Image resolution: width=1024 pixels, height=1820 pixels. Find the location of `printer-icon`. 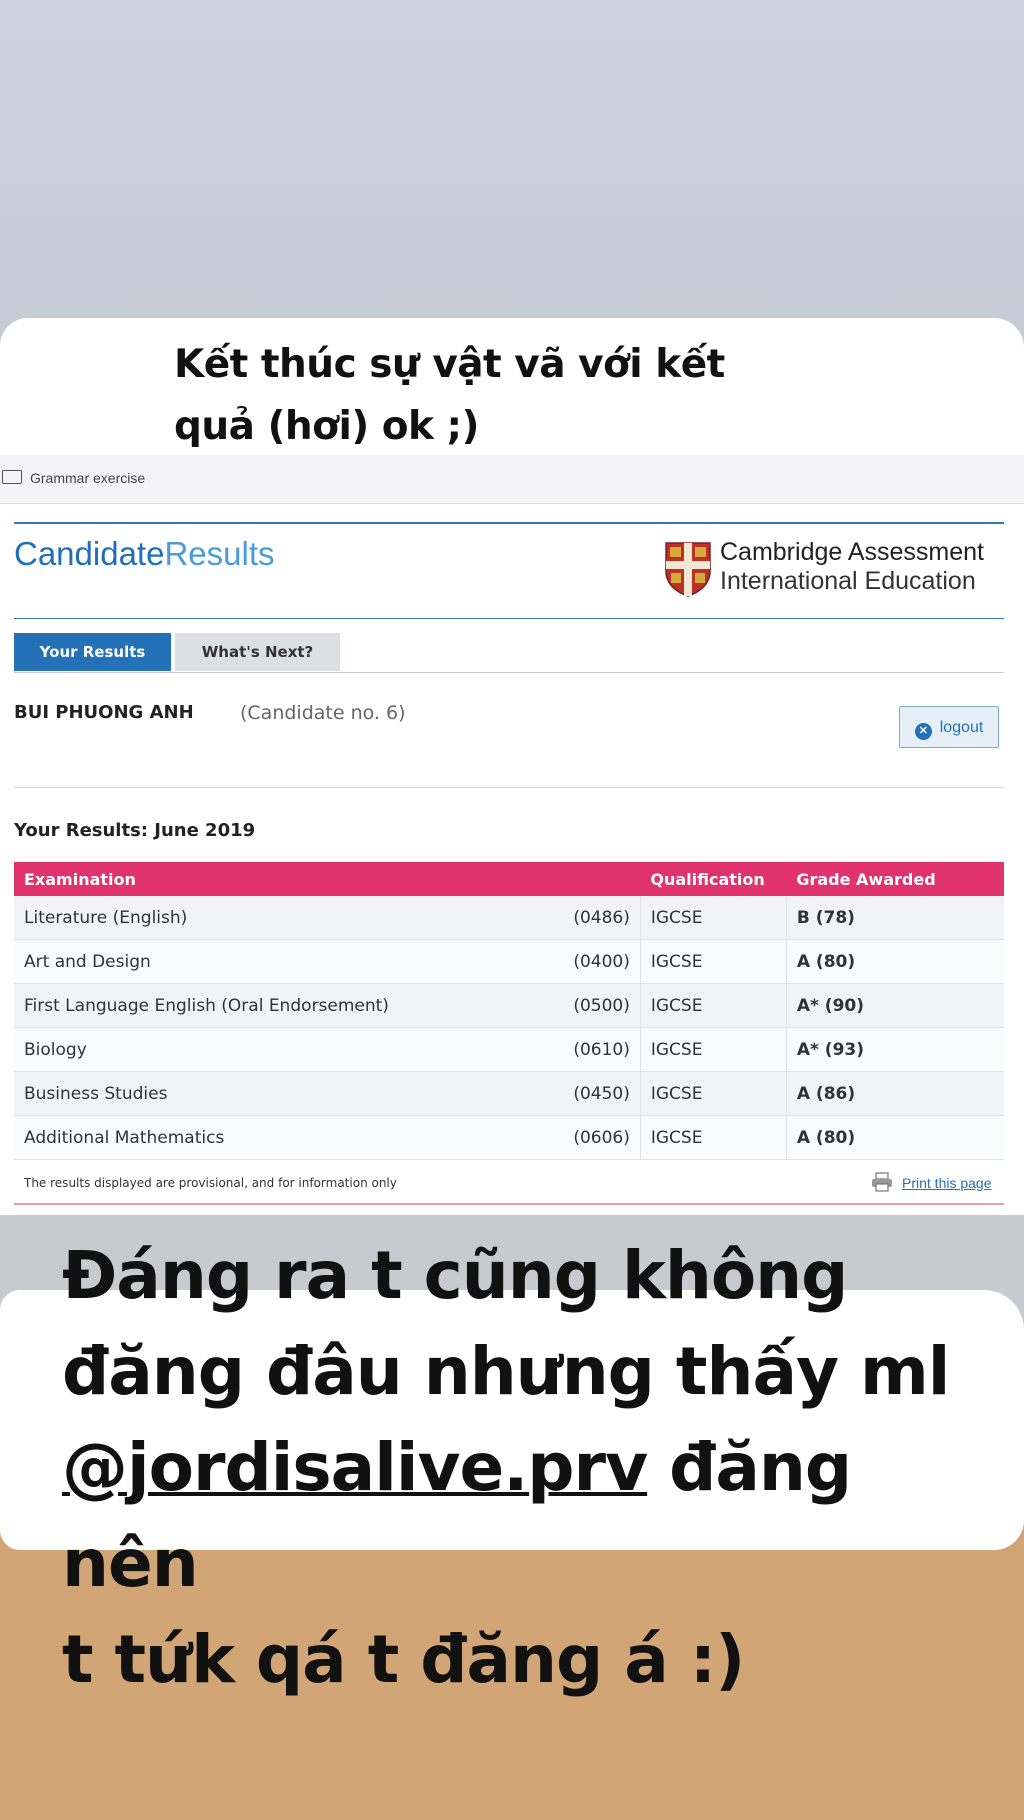

printer-icon is located at coordinates (882, 1182).